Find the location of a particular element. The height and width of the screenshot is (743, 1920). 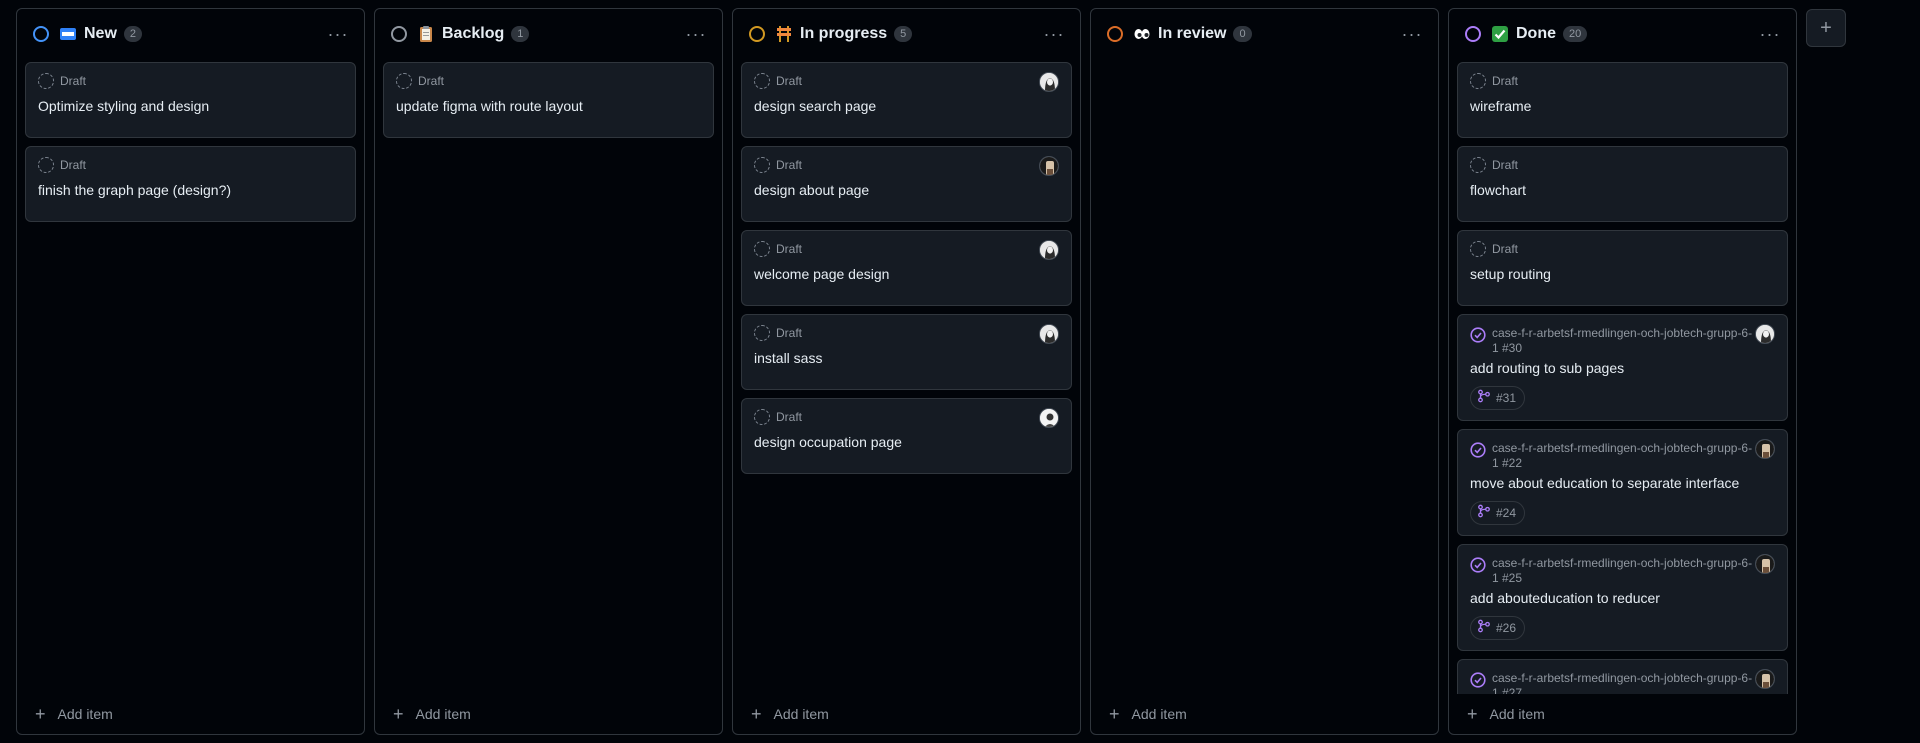

draft-card: Draft update figma with route layout is located at coordinates (548, 100).